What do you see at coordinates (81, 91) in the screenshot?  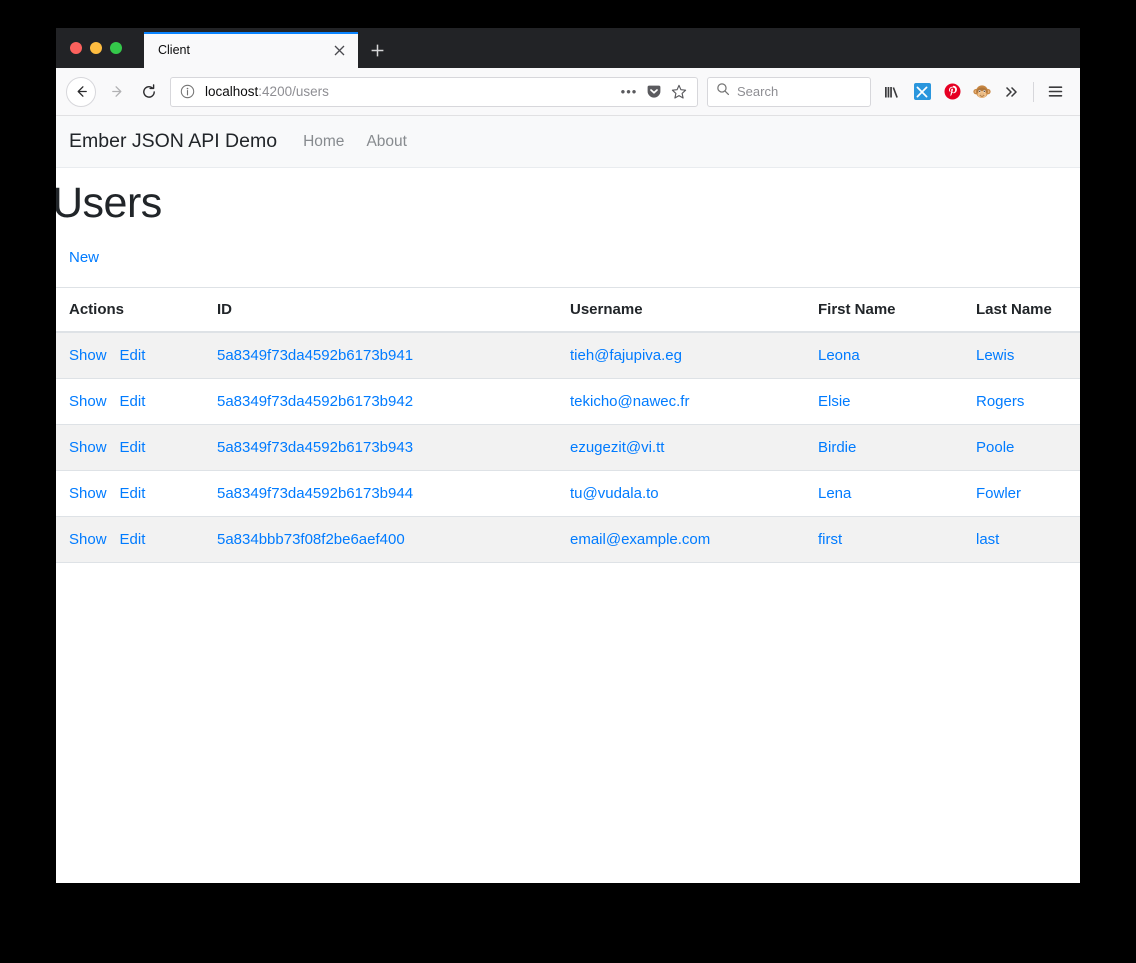 I see `back-button` at bounding box center [81, 91].